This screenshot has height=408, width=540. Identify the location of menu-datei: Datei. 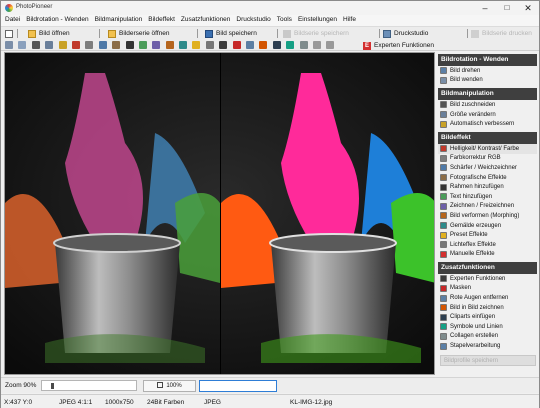
(12, 19).